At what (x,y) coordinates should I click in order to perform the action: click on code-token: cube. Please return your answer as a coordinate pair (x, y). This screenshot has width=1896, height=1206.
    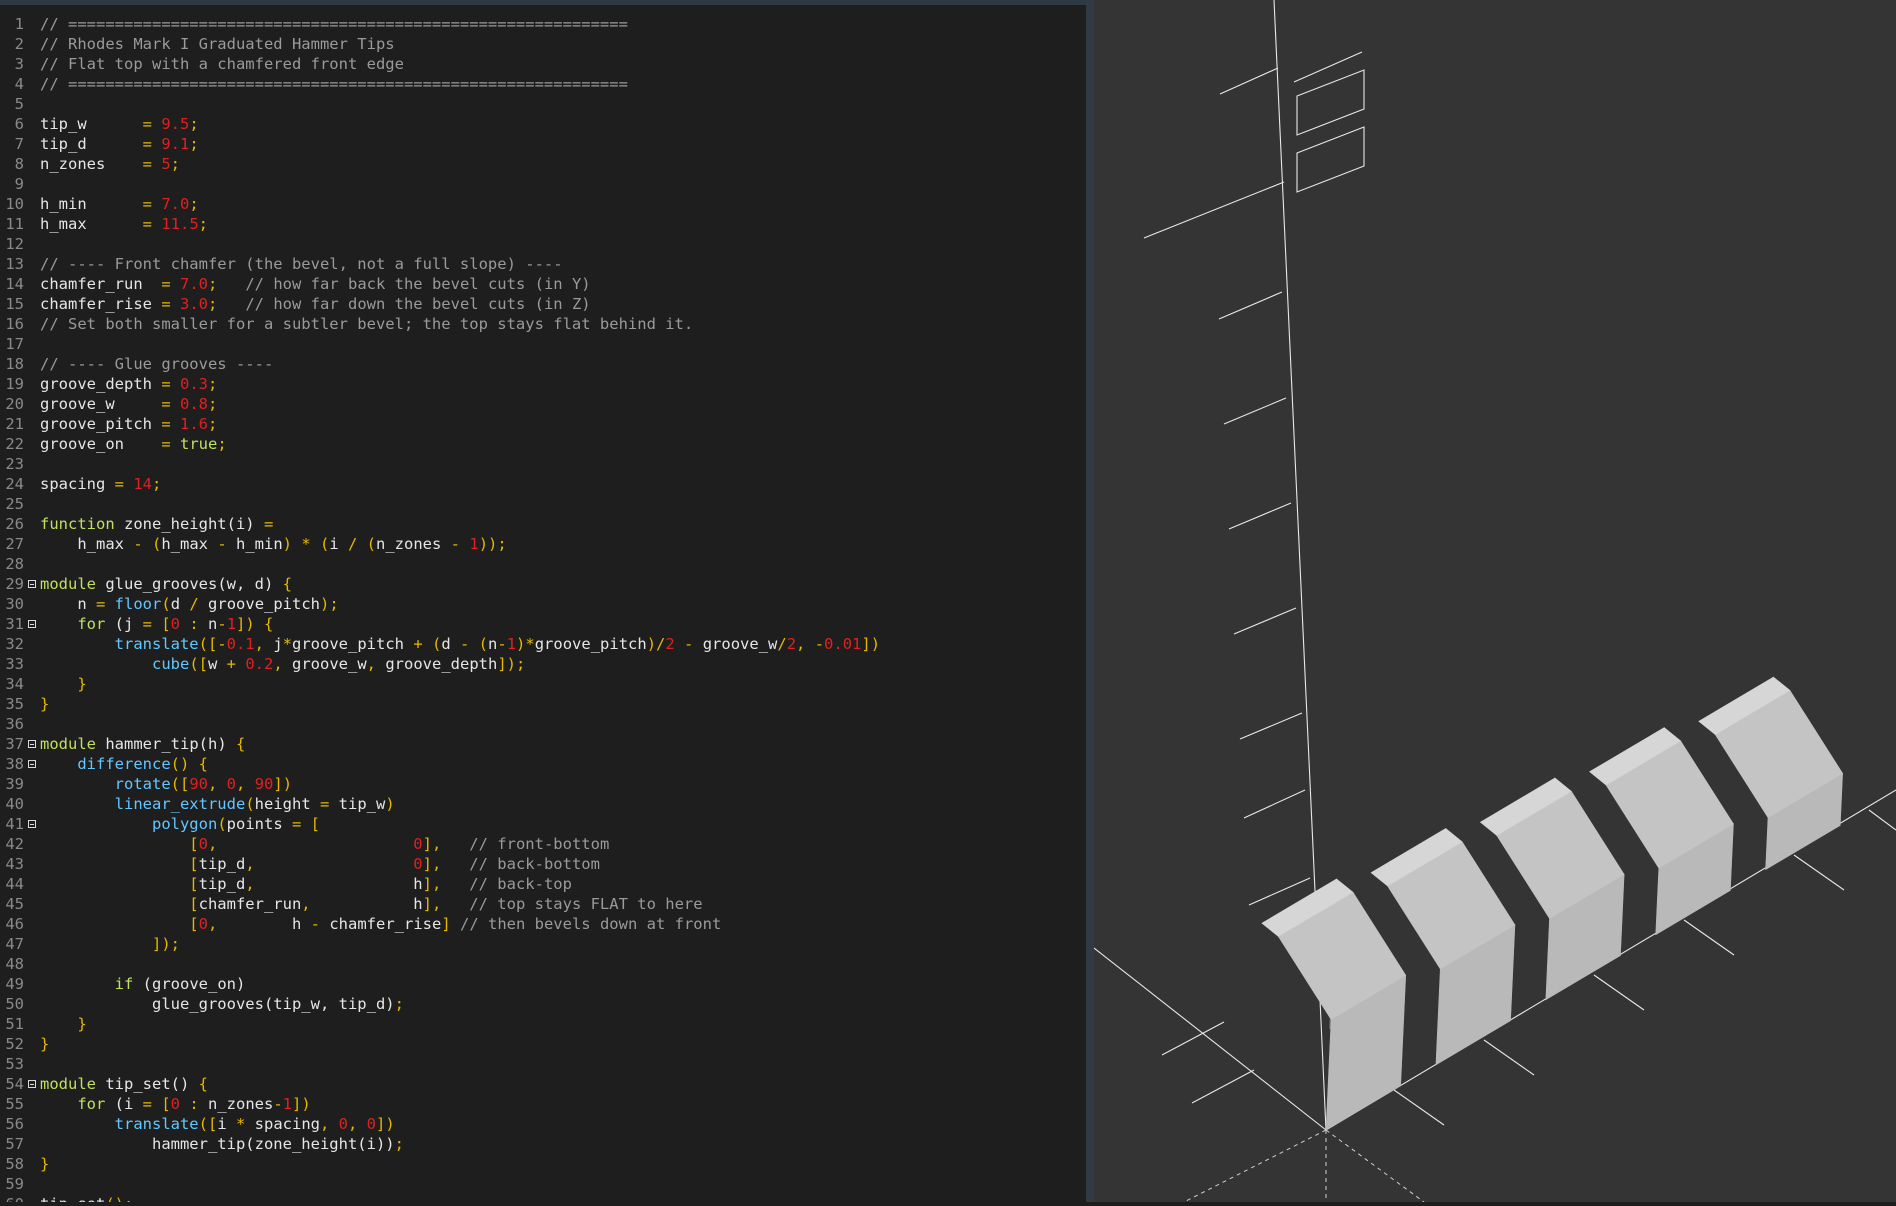
    Looking at the image, I should click on (115, 664).